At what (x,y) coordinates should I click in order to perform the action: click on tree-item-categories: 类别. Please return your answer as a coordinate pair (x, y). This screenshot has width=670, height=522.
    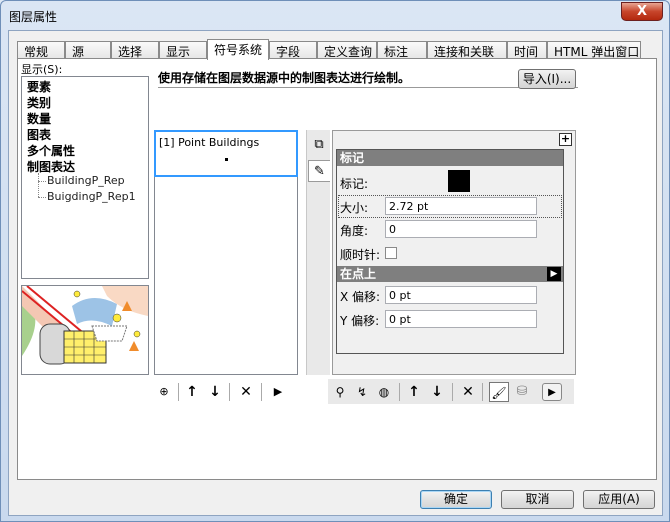
    Looking at the image, I should click on (39, 102).